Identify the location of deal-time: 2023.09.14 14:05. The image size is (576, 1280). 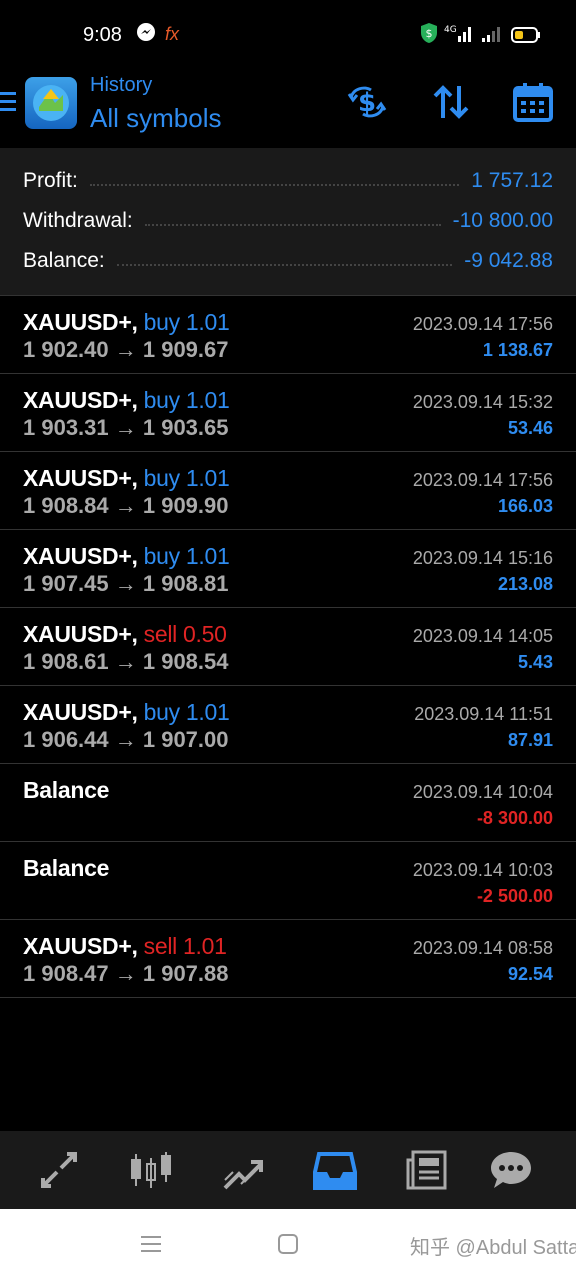
(482, 636).